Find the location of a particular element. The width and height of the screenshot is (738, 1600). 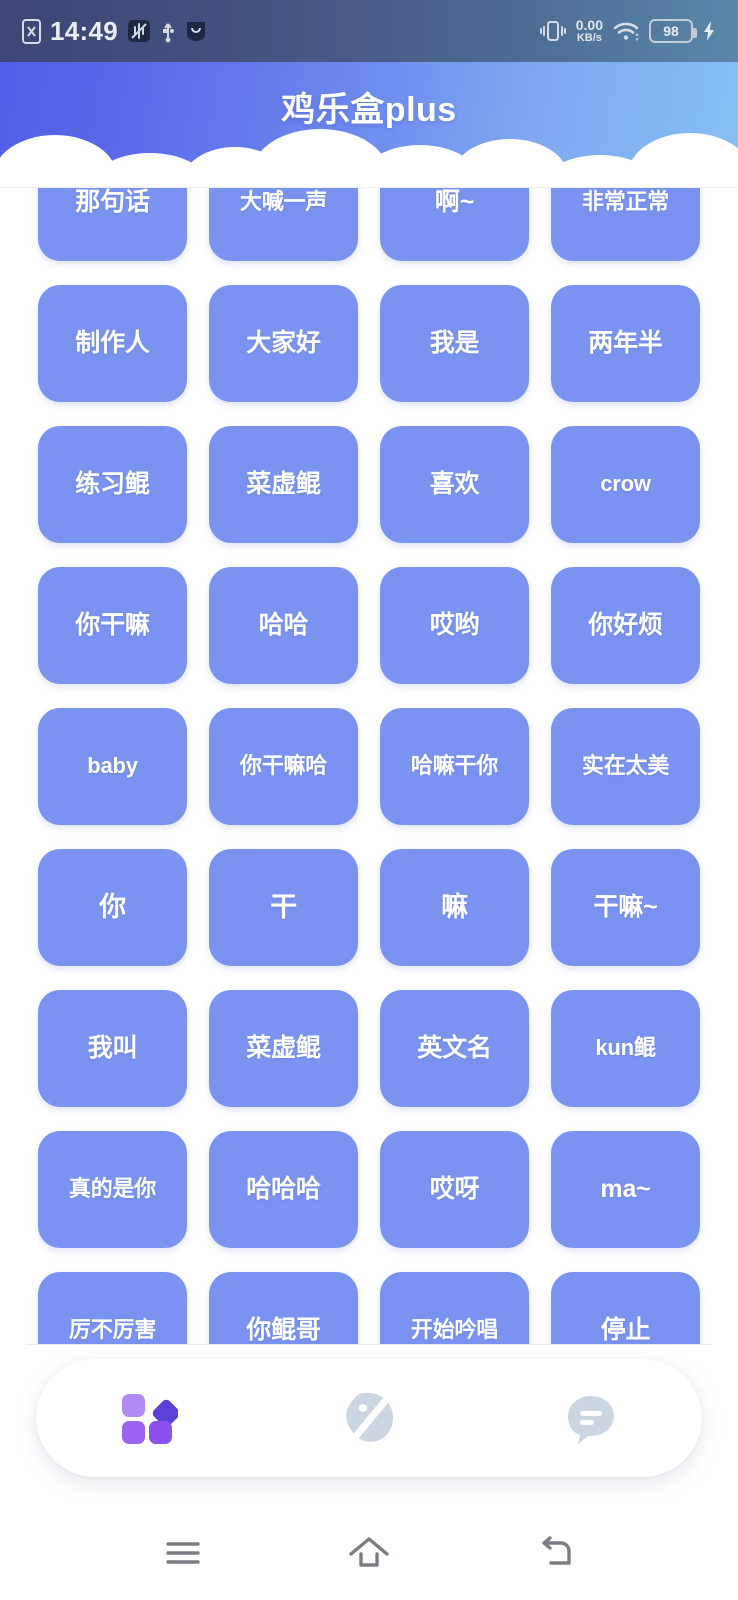

usb-icon is located at coordinates (168, 31).